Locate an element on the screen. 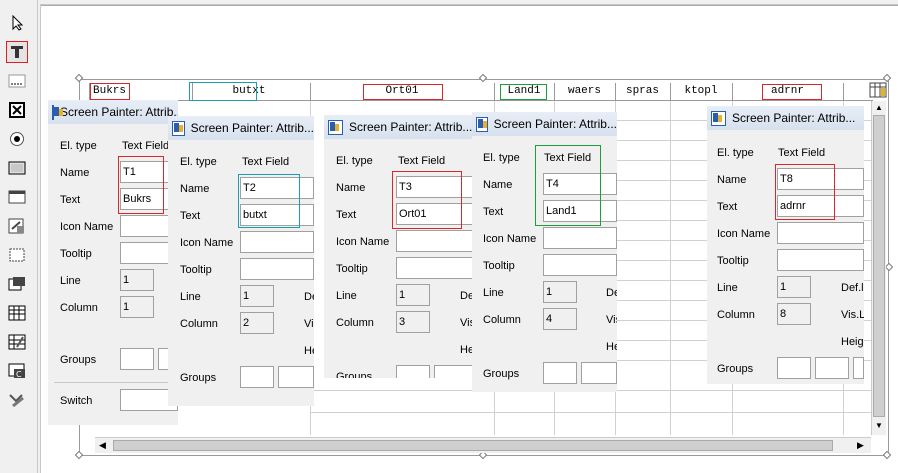 The height and width of the screenshot is (473, 898). column-header: ktopl is located at coordinates (701, 92).